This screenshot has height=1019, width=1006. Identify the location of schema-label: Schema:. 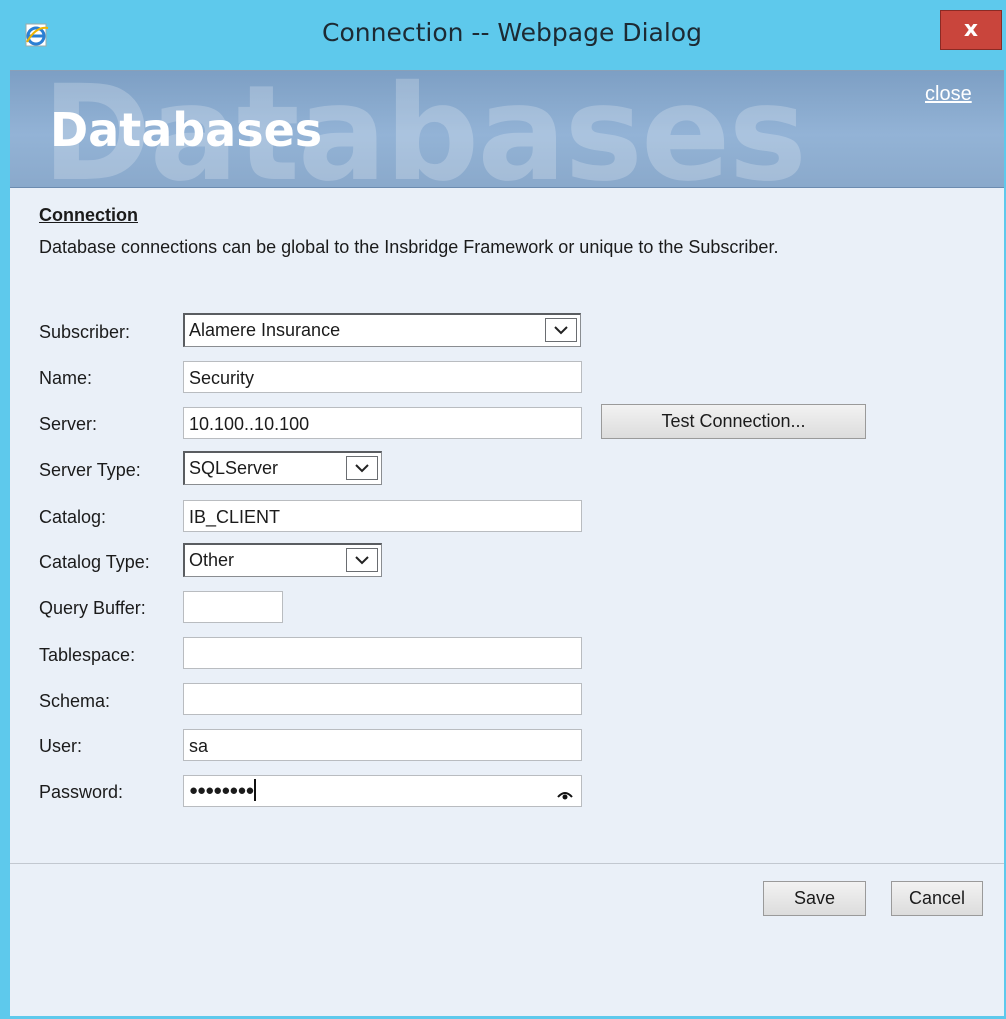
(75, 701).